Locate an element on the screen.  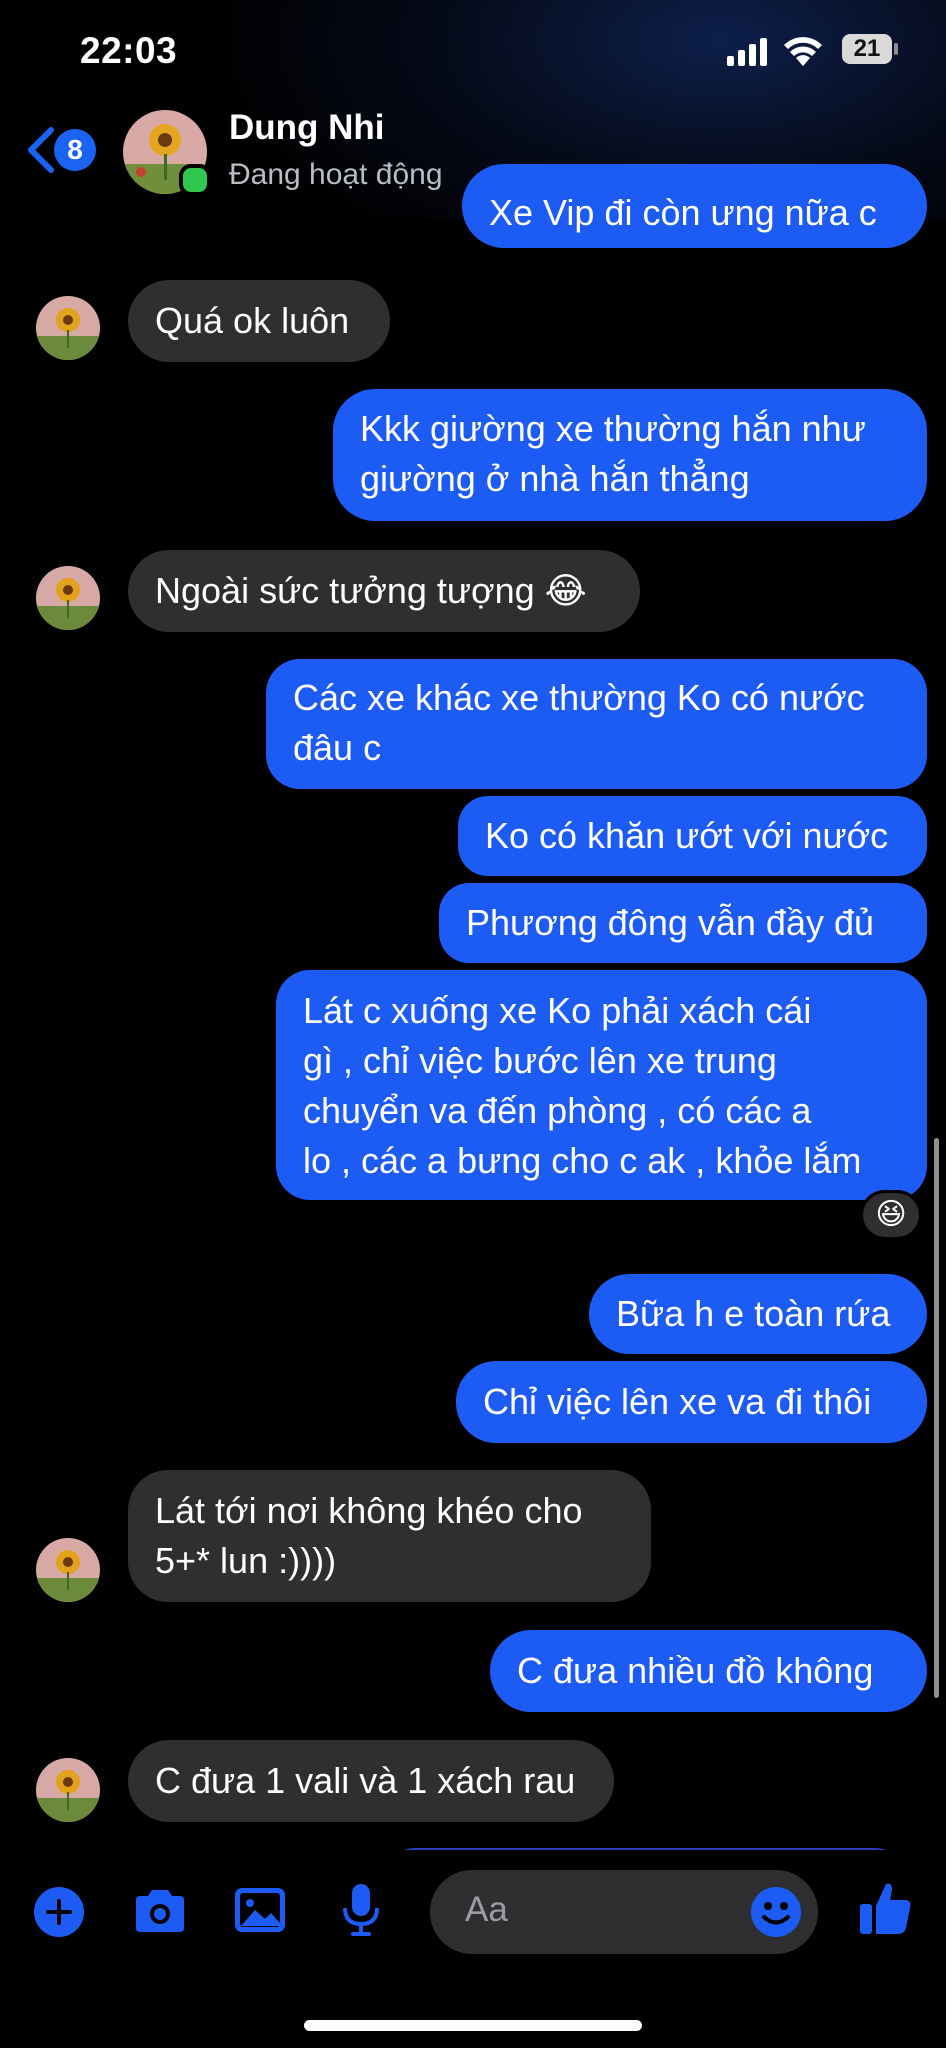
message-incoming: C đưa 1 vali và 1 xách rau is located at coordinates (371, 1781).